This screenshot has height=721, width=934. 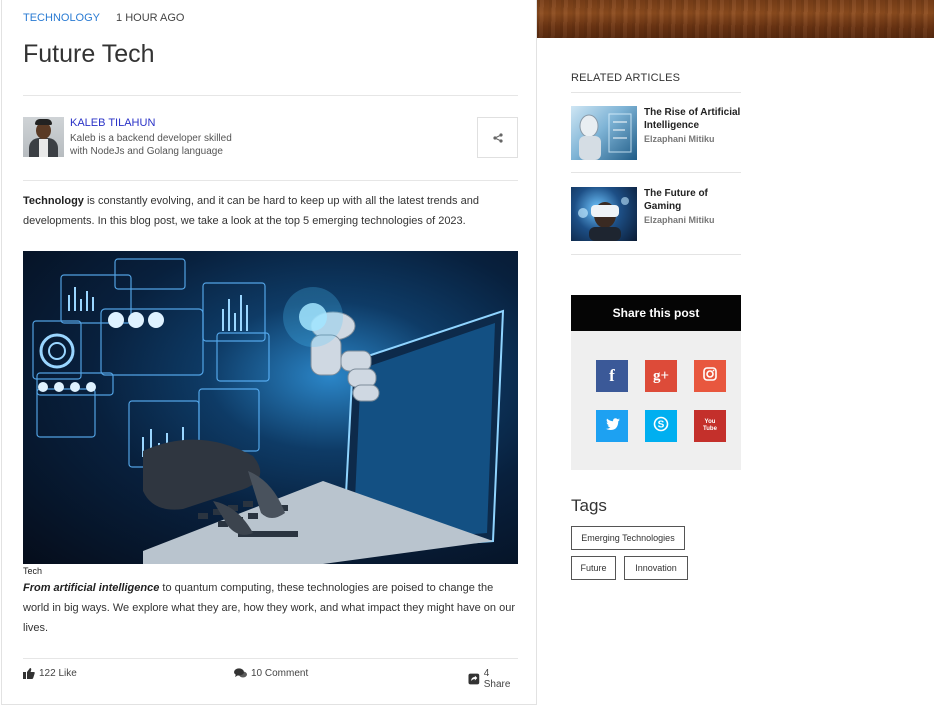 What do you see at coordinates (91, 588) in the screenshot?
I see `body-lead: From artificial intelligence` at bounding box center [91, 588].